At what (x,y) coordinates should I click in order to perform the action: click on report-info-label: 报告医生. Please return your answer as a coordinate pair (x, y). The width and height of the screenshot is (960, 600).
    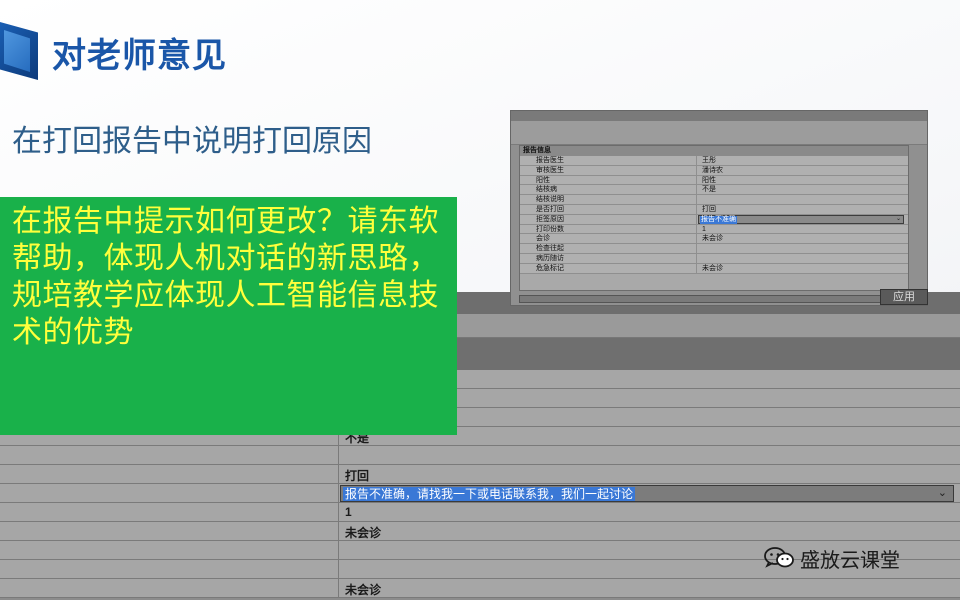
    Looking at the image, I should click on (550, 160).